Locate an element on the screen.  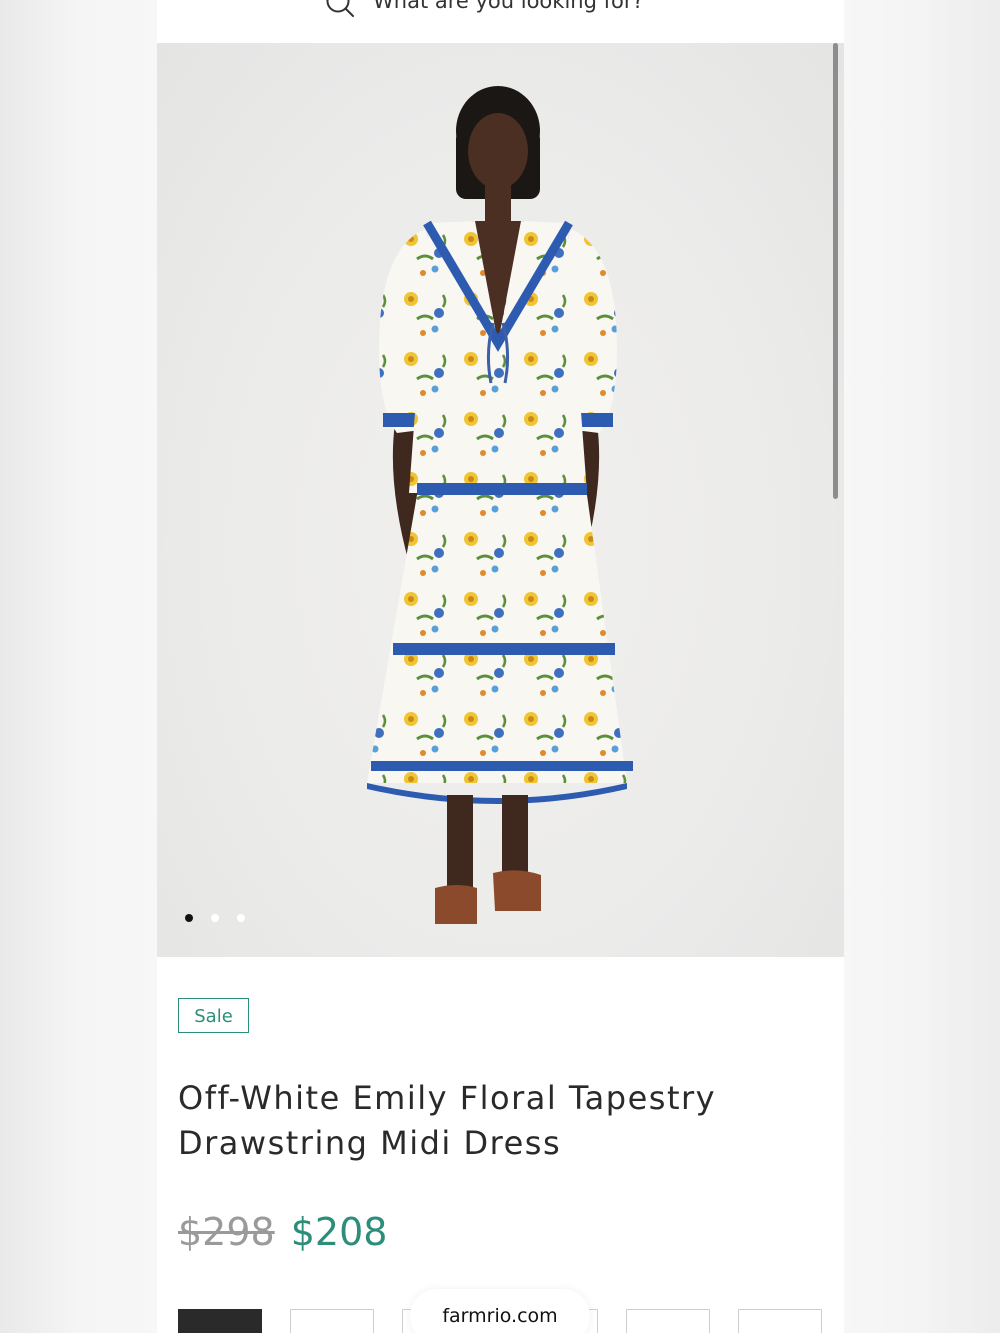
sale-price: $208 is located at coordinates (339, 1232).